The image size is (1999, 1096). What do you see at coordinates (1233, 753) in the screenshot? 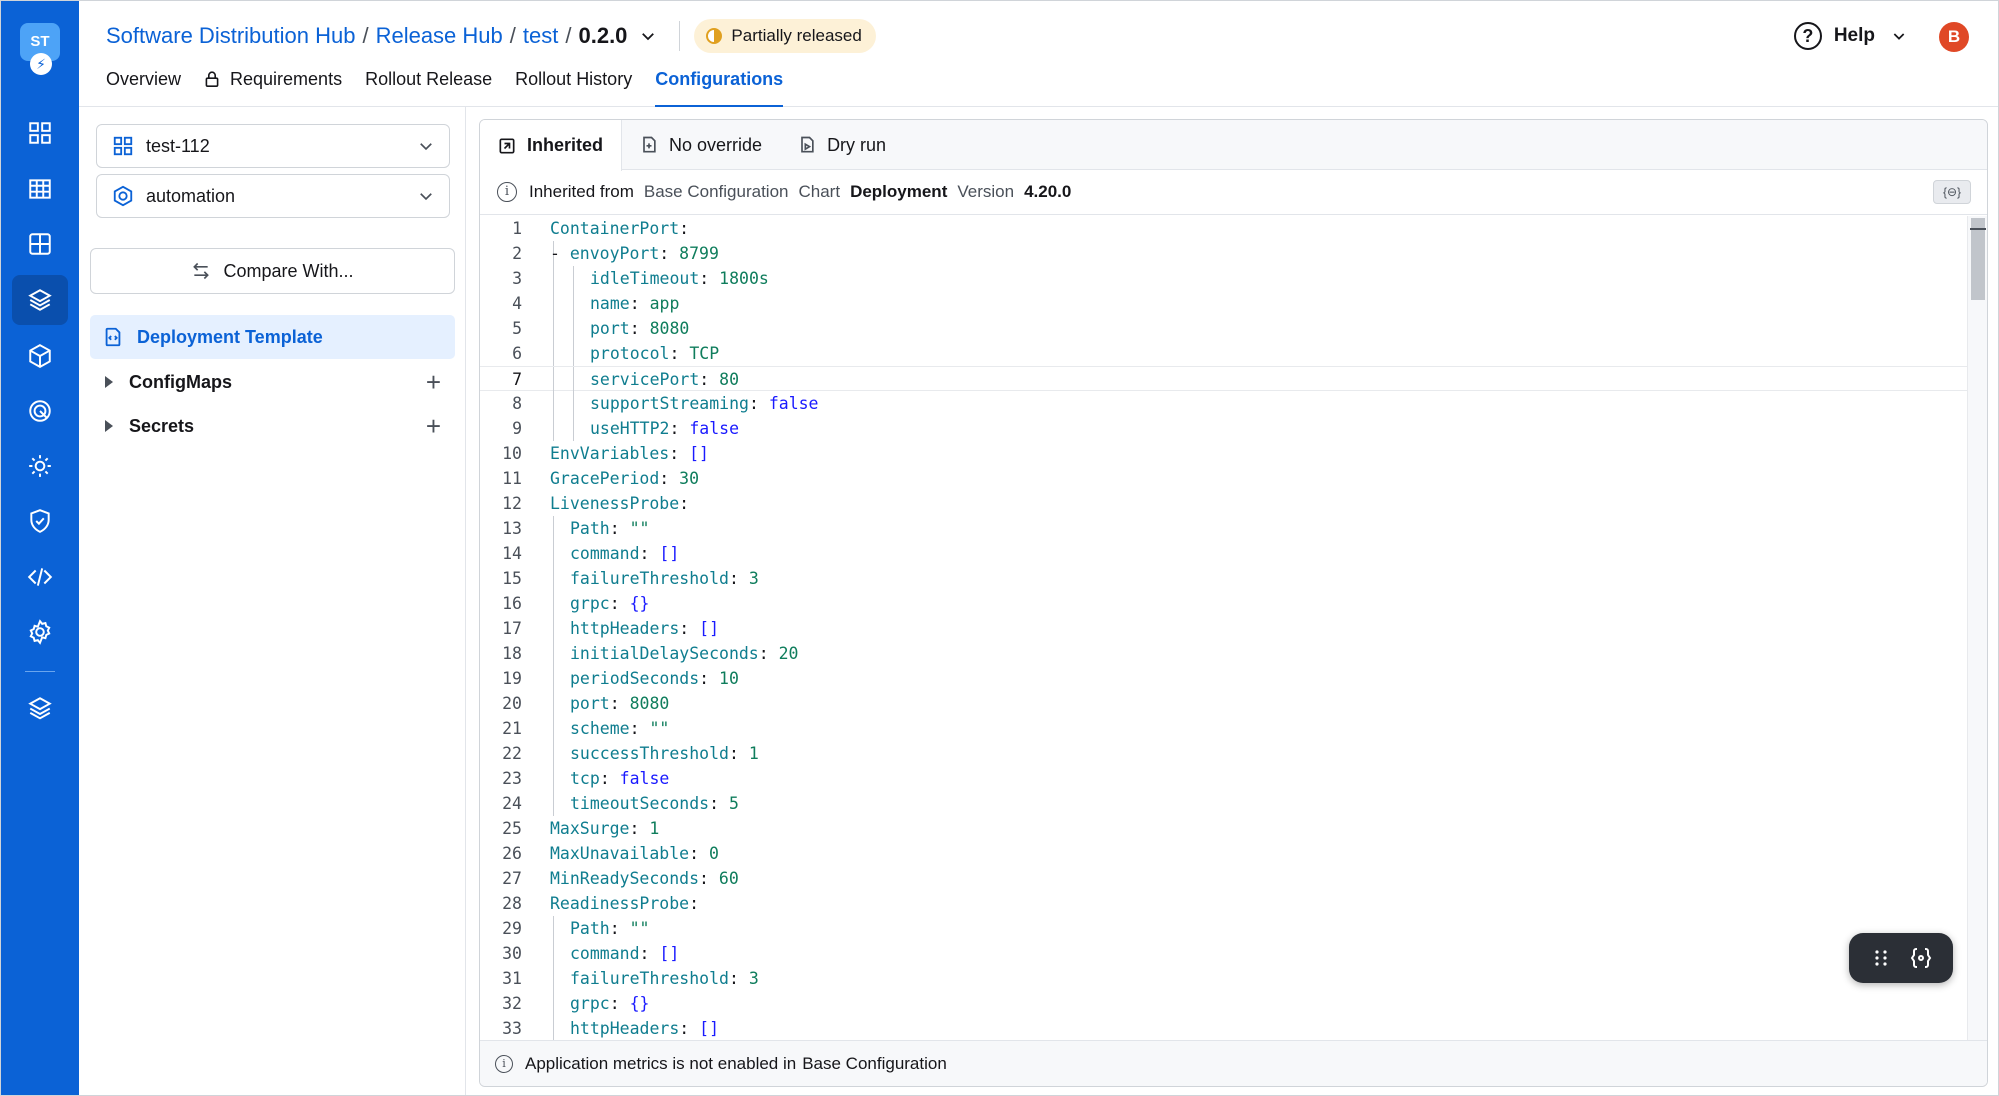
I see `code-line: 22 successThreshold: 1` at bounding box center [1233, 753].